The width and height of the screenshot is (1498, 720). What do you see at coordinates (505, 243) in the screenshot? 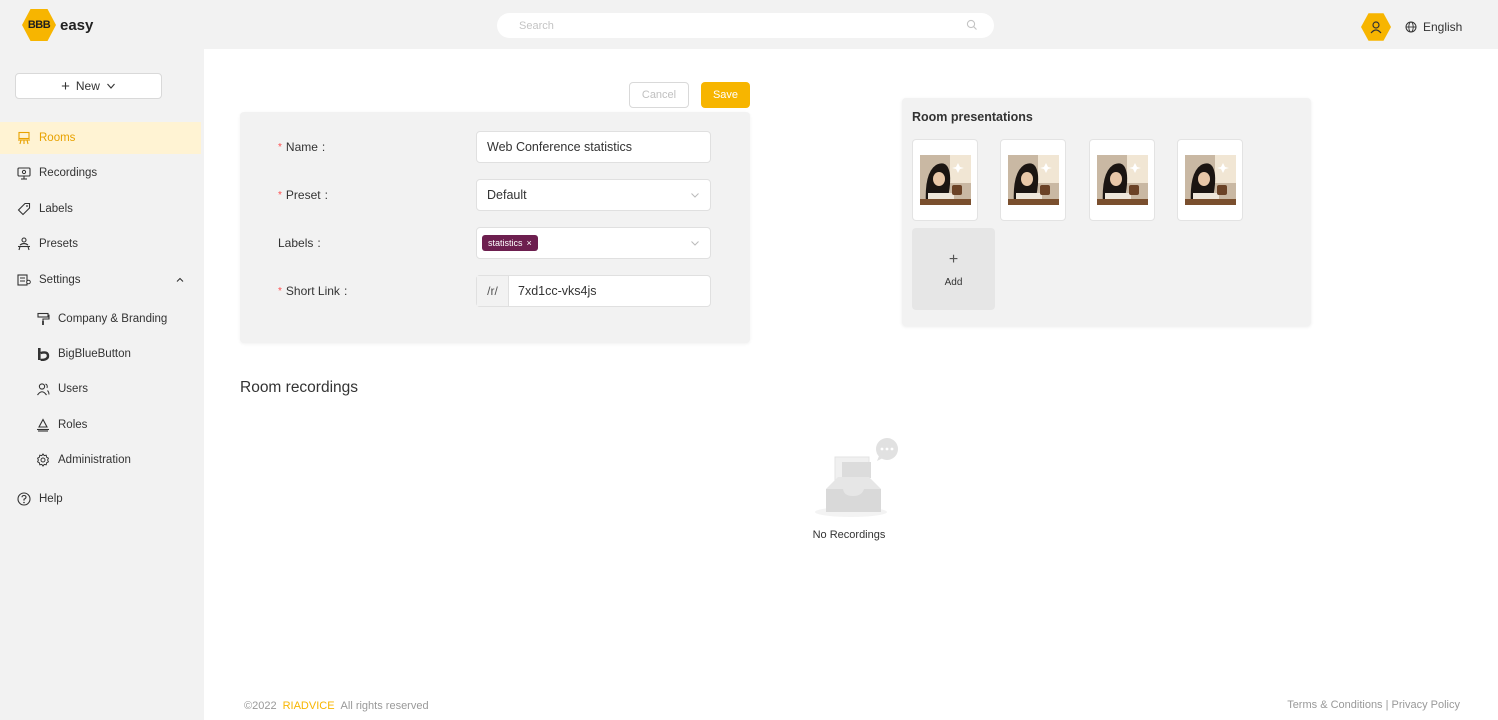
I see `label-tag-text: statistics` at bounding box center [505, 243].